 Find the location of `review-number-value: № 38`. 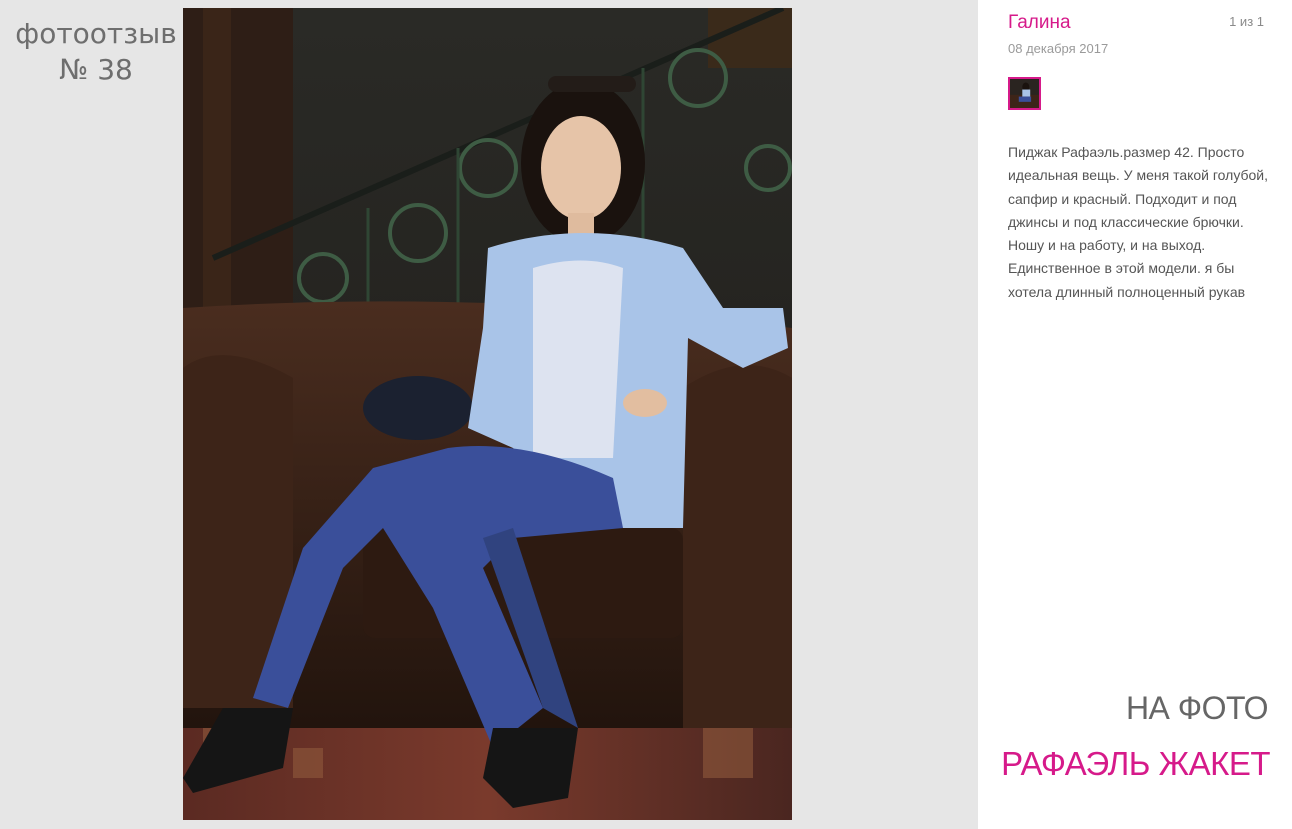

review-number-value: № 38 is located at coordinates (96, 69).